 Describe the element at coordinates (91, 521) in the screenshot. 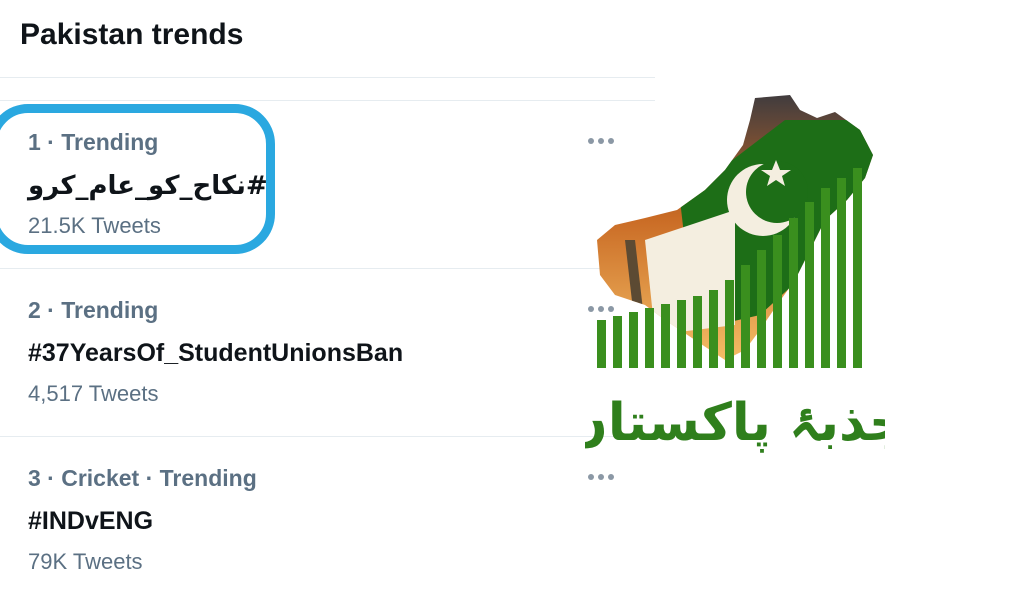

I see `trend-name: #INDvENG` at that location.